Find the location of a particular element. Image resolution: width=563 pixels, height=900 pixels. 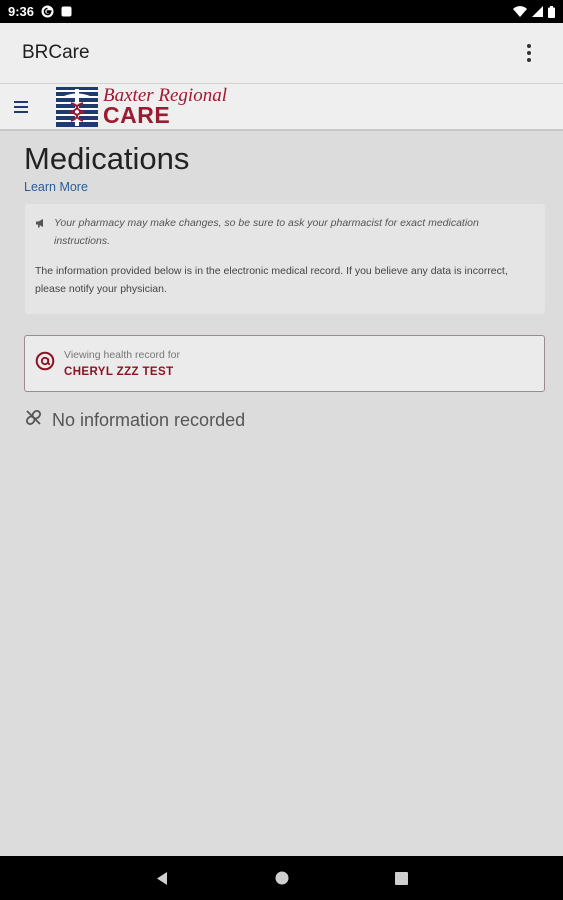

hamburger-menu-icon is located at coordinates (32, 107).